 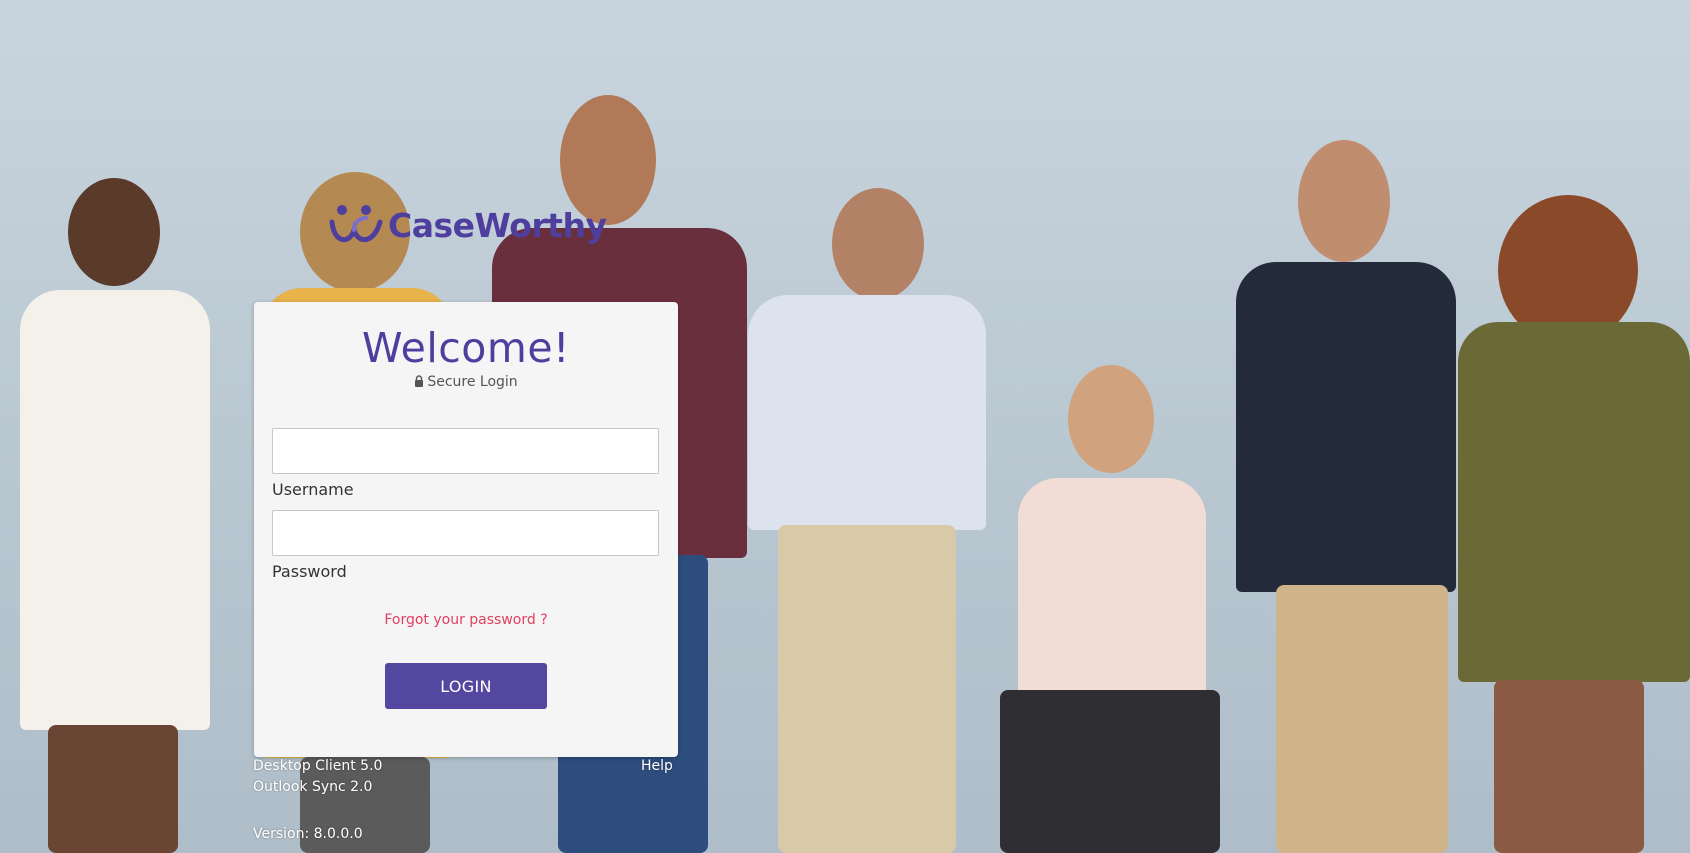 What do you see at coordinates (497, 225) in the screenshot?
I see `brand-name: CaseWorthy` at bounding box center [497, 225].